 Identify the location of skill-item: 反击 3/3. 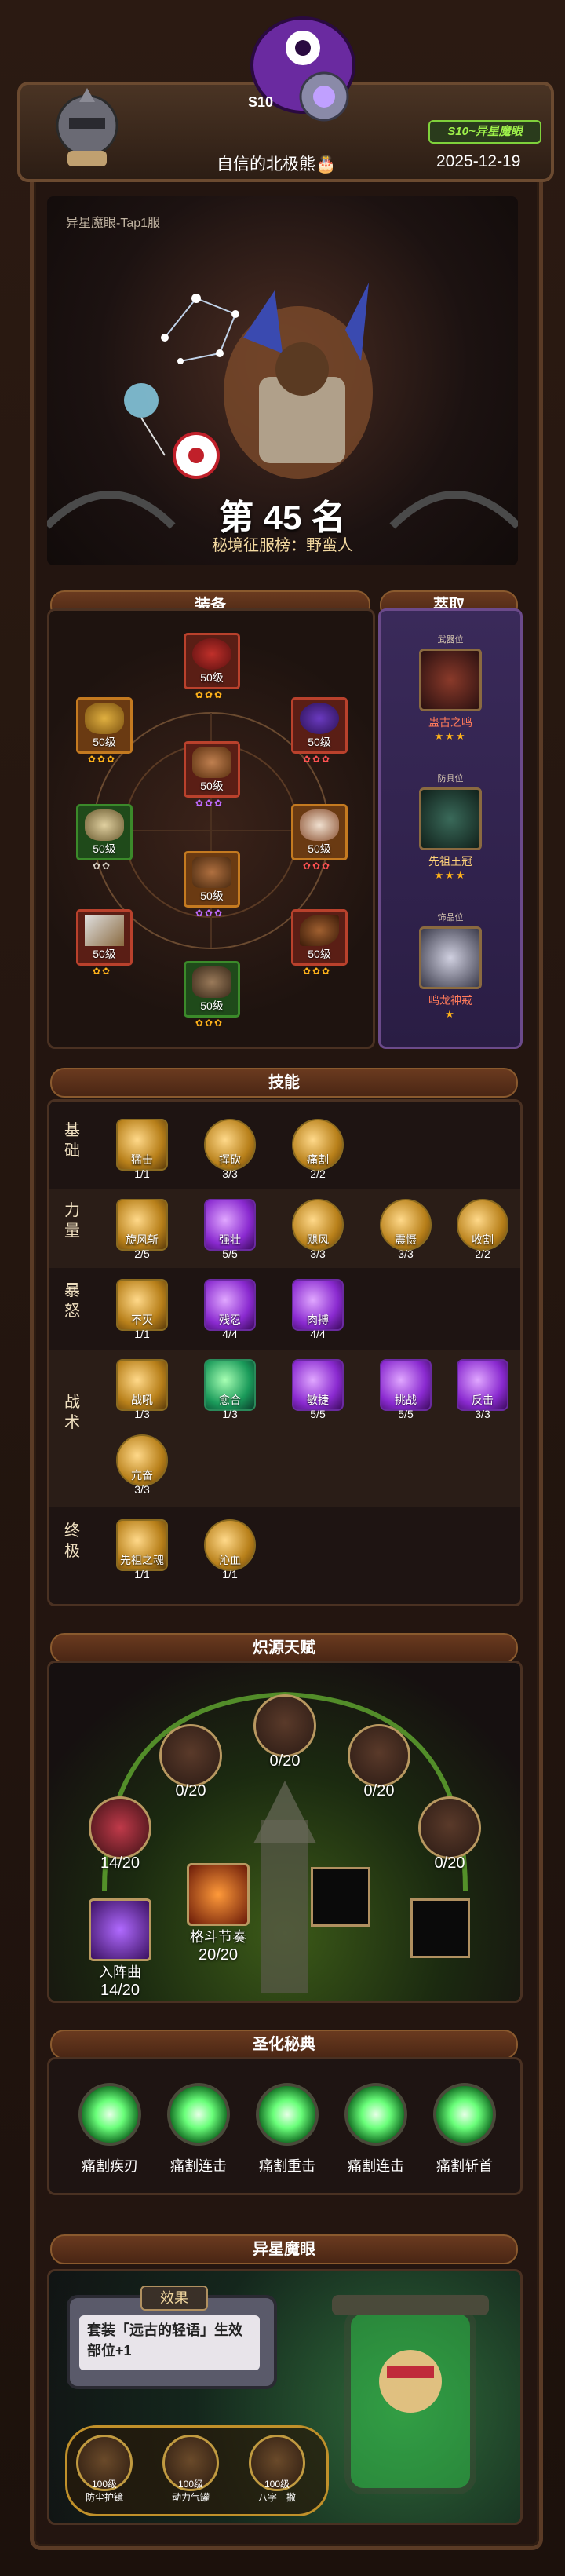
(482, 1389).